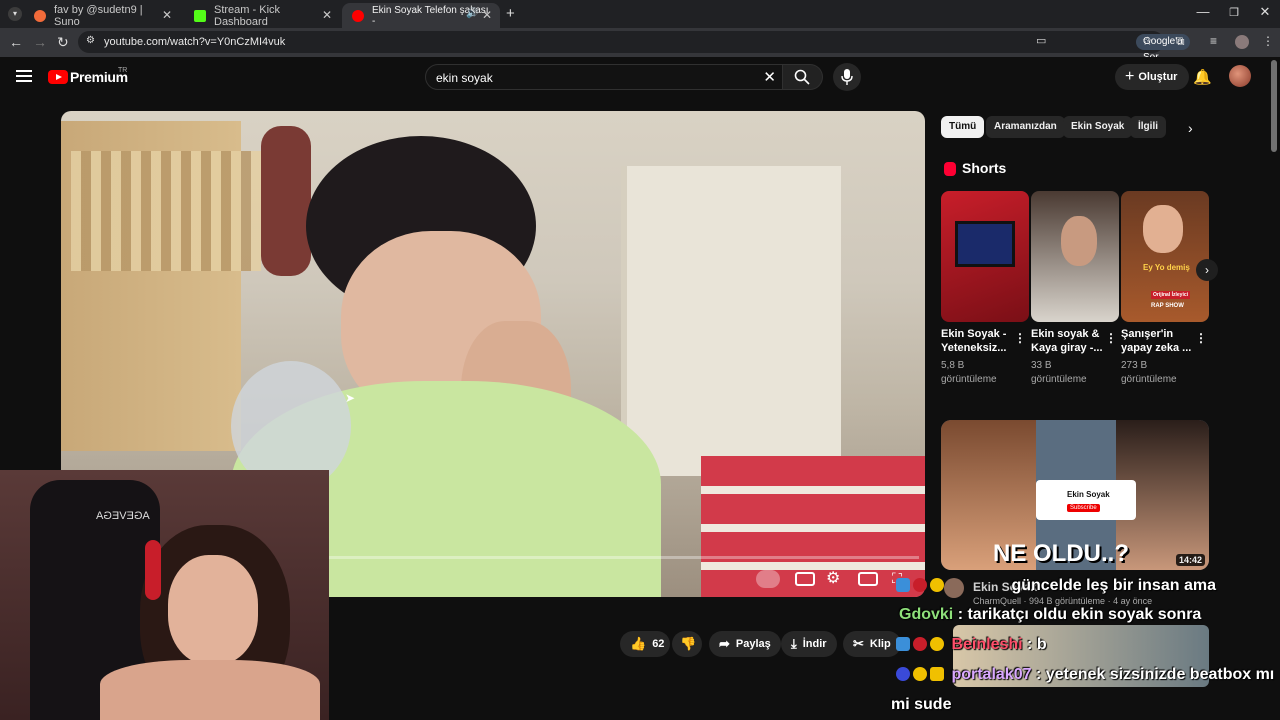 Image resolution: width=1280 pixels, height=720 pixels. Describe the element at coordinates (794, 643) in the screenshot. I see `download-icon: ⤓` at that location.